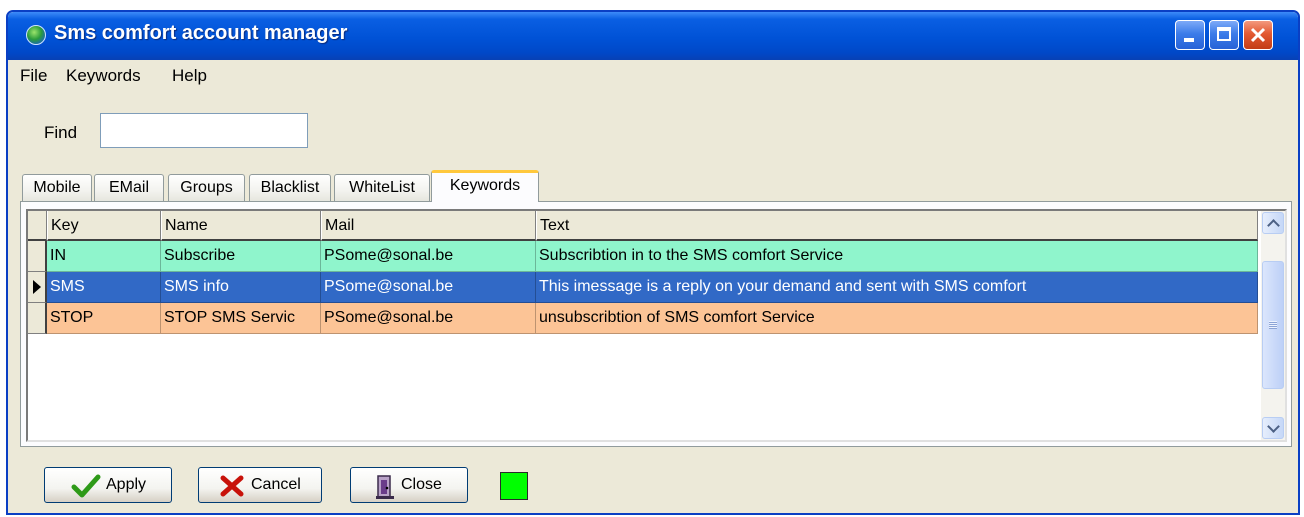 This screenshot has width=1304, height=517. I want to click on maximize-icon, so click(1224, 34).